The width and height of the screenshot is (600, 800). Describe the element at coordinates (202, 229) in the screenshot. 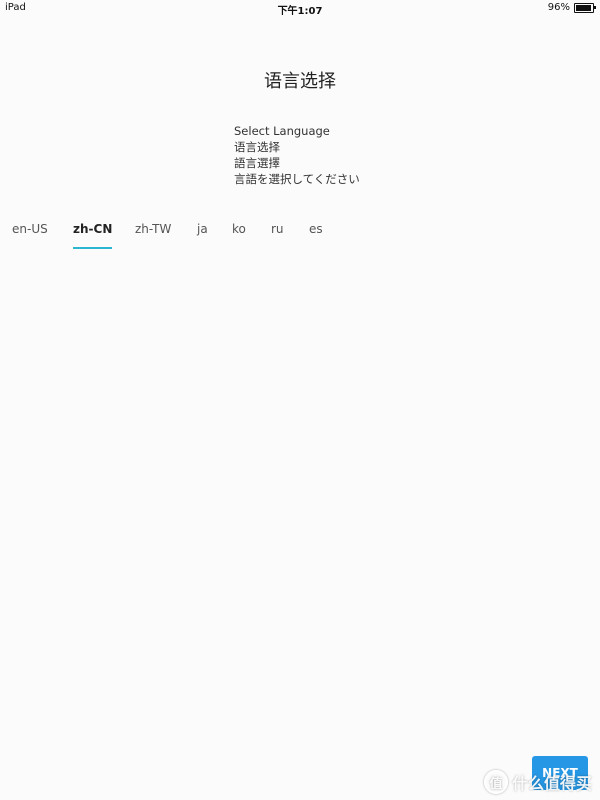

I see `tab-label: ja` at that location.